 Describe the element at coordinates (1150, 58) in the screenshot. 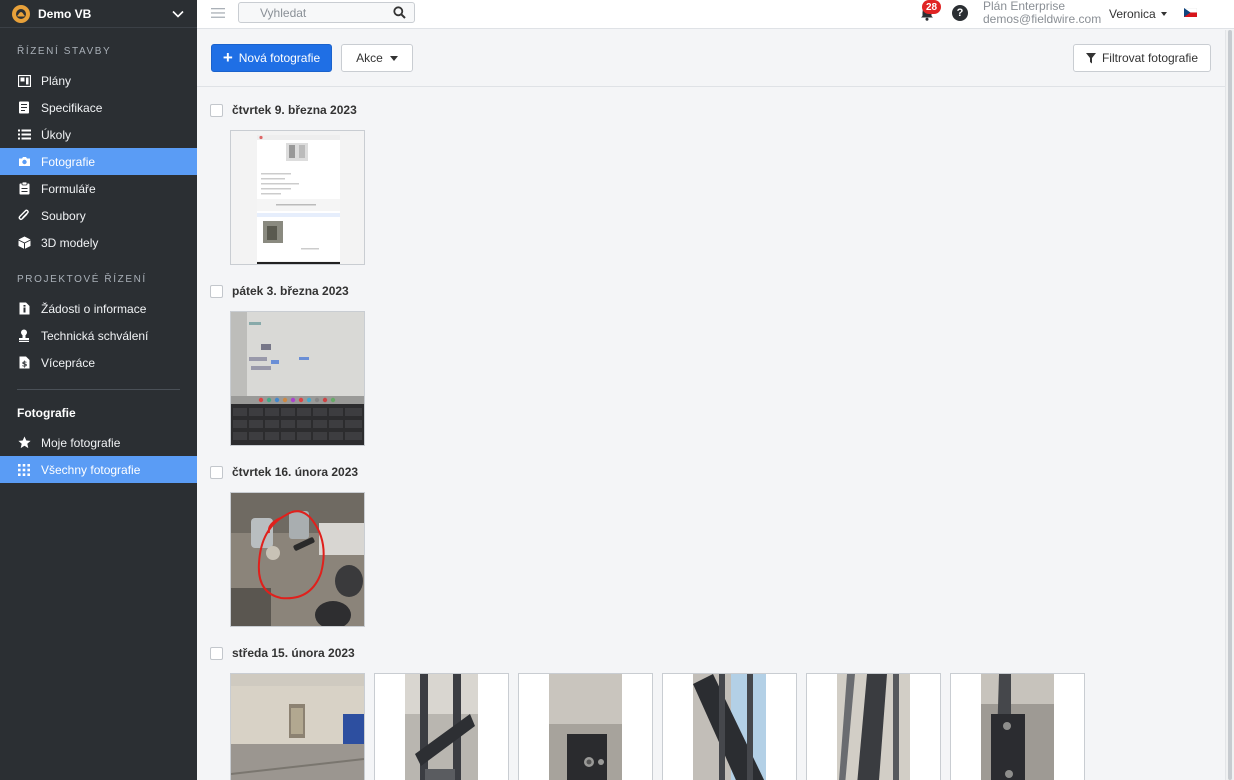

I see `filter-photos-label: Filtrovat fotografie` at that location.